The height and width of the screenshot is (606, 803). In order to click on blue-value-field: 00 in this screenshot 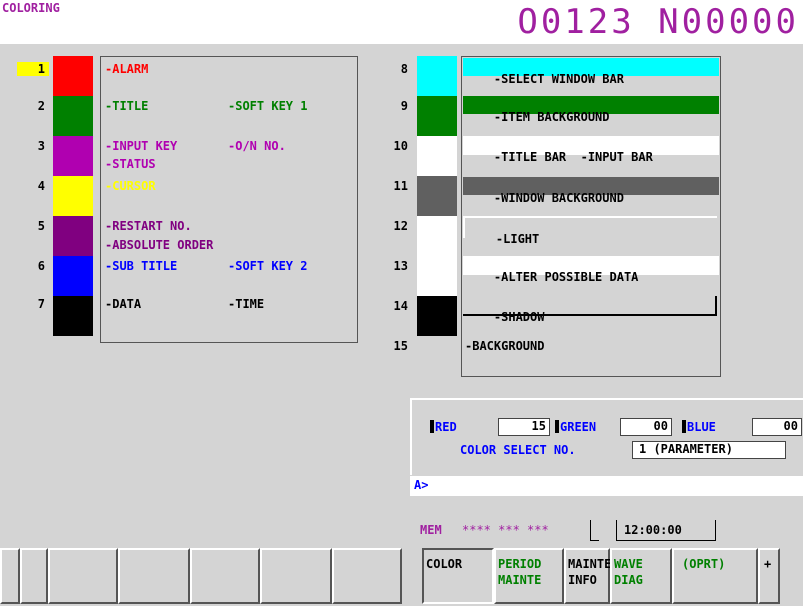, I will do `click(777, 427)`.